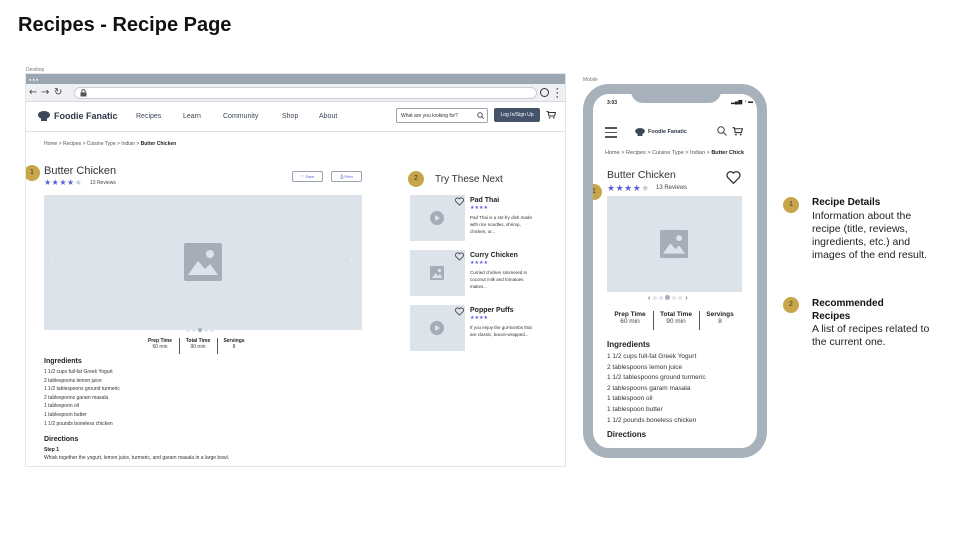 The image size is (960, 540). What do you see at coordinates (442, 115) in the screenshot?
I see `search-input: What are you looking for?` at bounding box center [442, 115].